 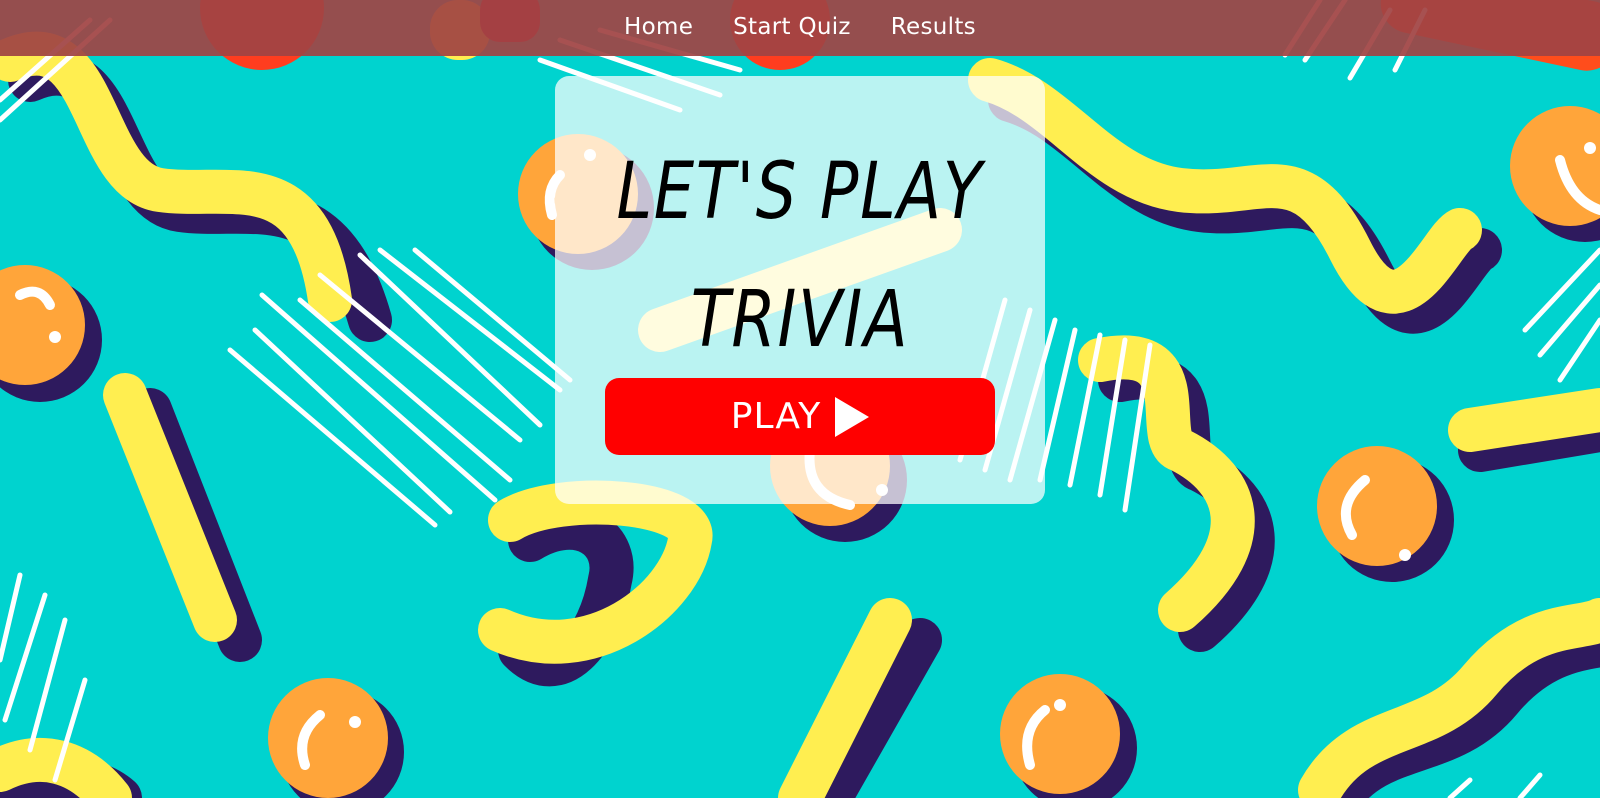 What do you see at coordinates (792, 27) in the screenshot?
I see `nav-link-start-quiz: Start Quiz` at bounding box center [792, 27].